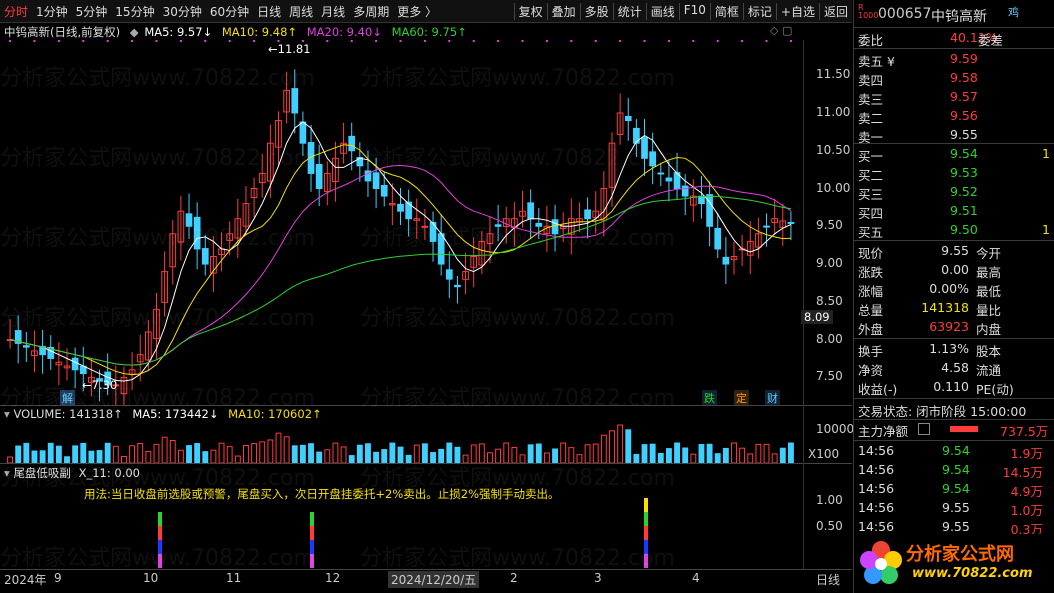 The height and width of the screenshot is (593, 1054). What do you see at coordinates (301, 11) in the screenshot?
I see `period-tab-7: 周线` at bounding box center [301, 11].